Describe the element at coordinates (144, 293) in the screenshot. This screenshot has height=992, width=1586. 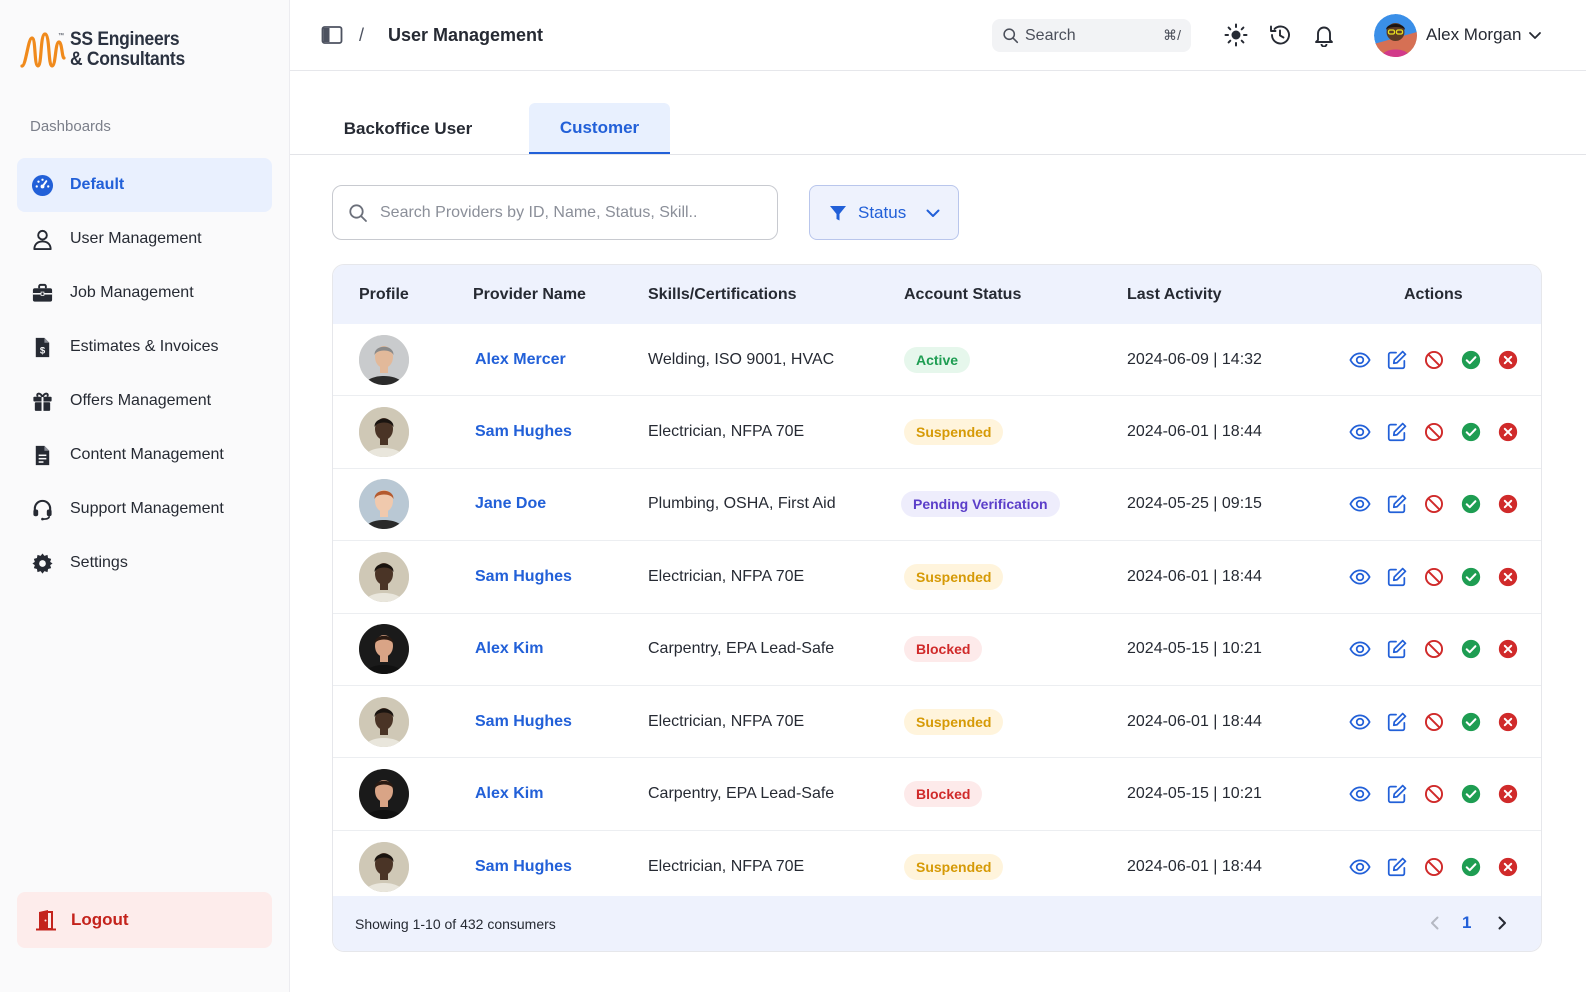
I see `sidebar-item-job-management: Job Management` at that location.